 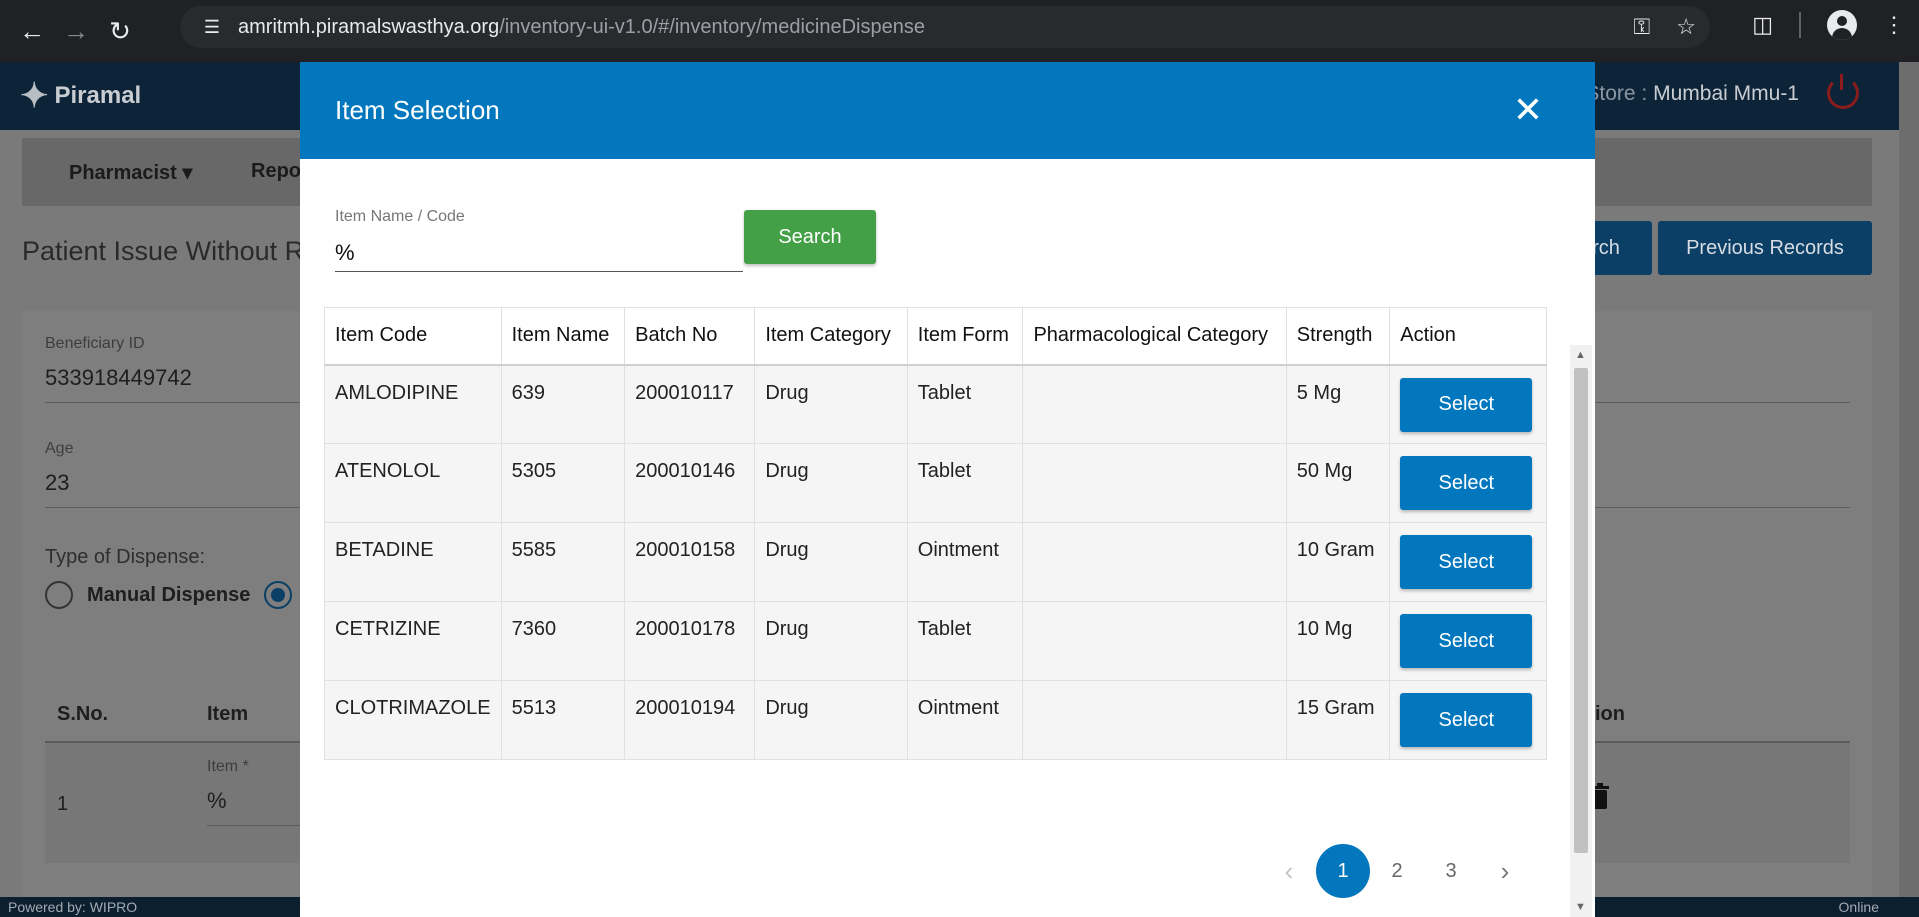 What do you see at coordinates (417, 110) in the screenshot?
I see `modal-title: Item Selection` at bounding box center [417, 110].